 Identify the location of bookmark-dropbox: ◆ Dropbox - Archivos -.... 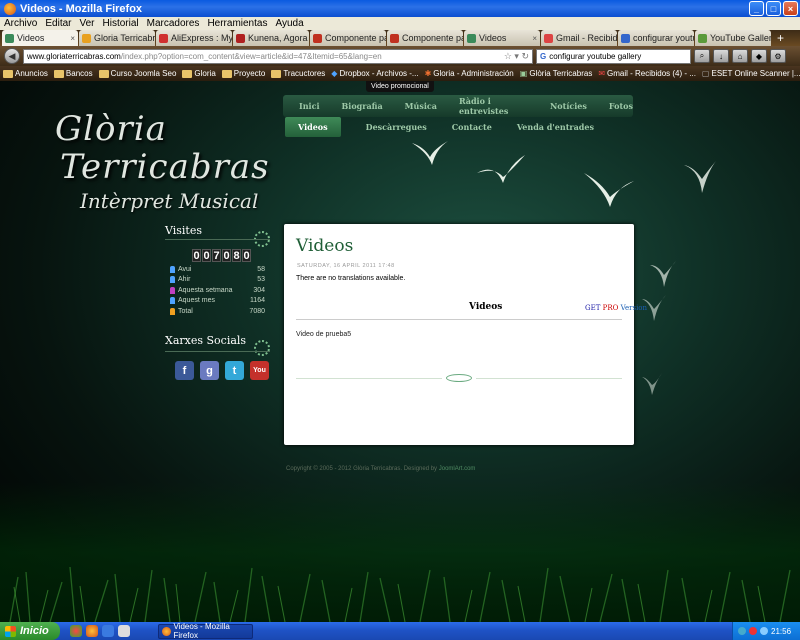
(374, 73).